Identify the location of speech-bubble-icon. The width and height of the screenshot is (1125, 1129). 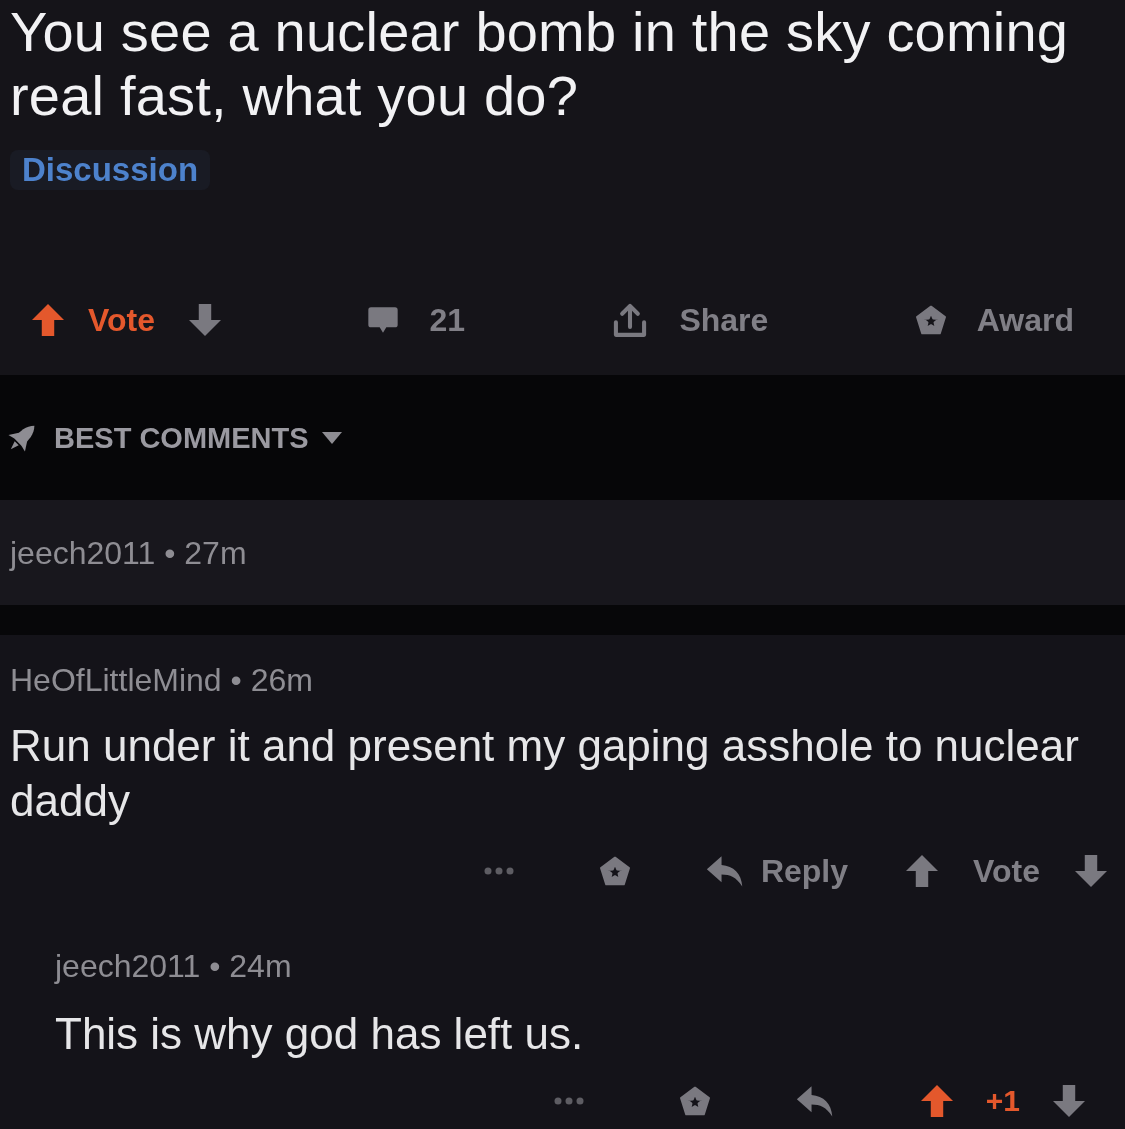
(383, 320).